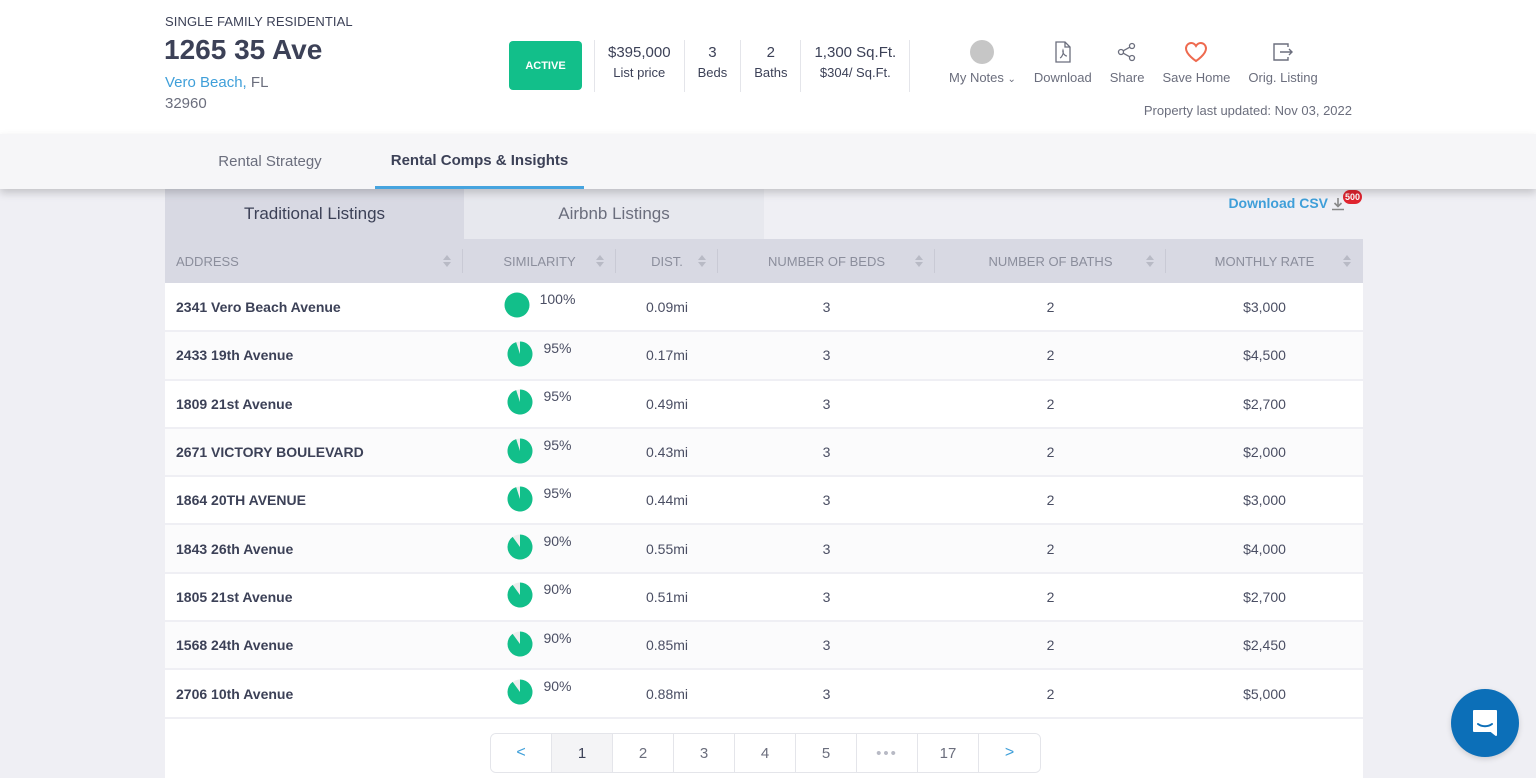 The width and height of the screenshot is (1536, 778). I want to click on column-label: NUMBER OF BATHS, so click(1050, 261).